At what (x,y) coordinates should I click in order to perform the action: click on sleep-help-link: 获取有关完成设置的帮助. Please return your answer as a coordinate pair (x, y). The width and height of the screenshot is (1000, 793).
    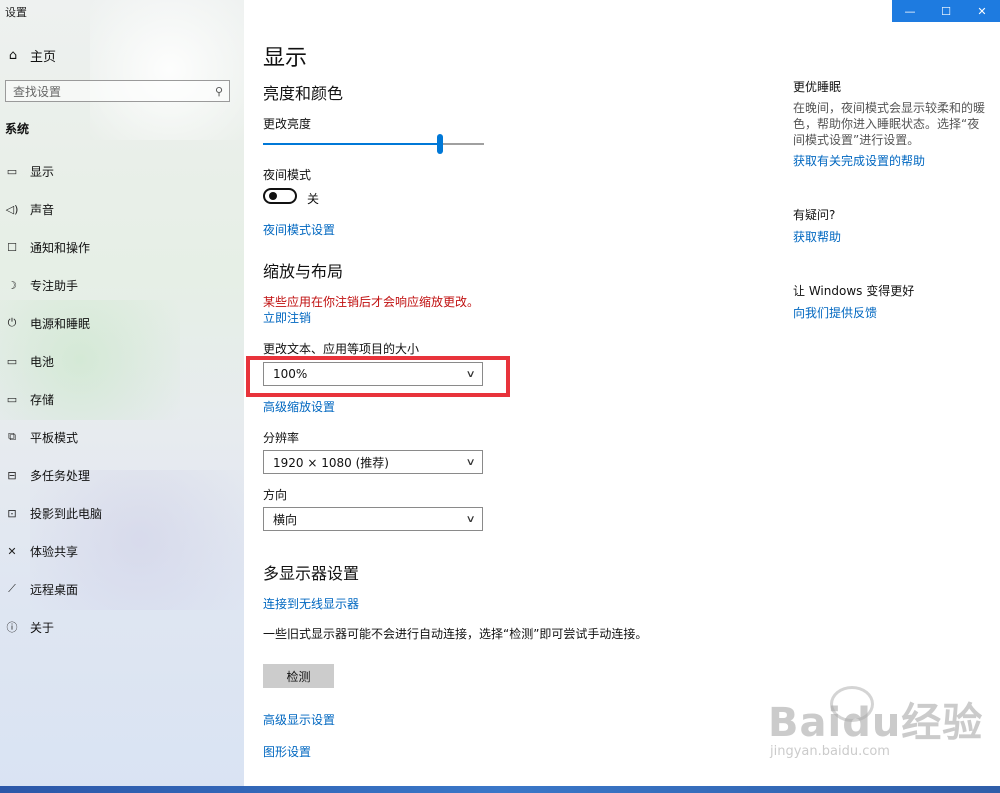
    Looking at the image, I should click on (859, 160).